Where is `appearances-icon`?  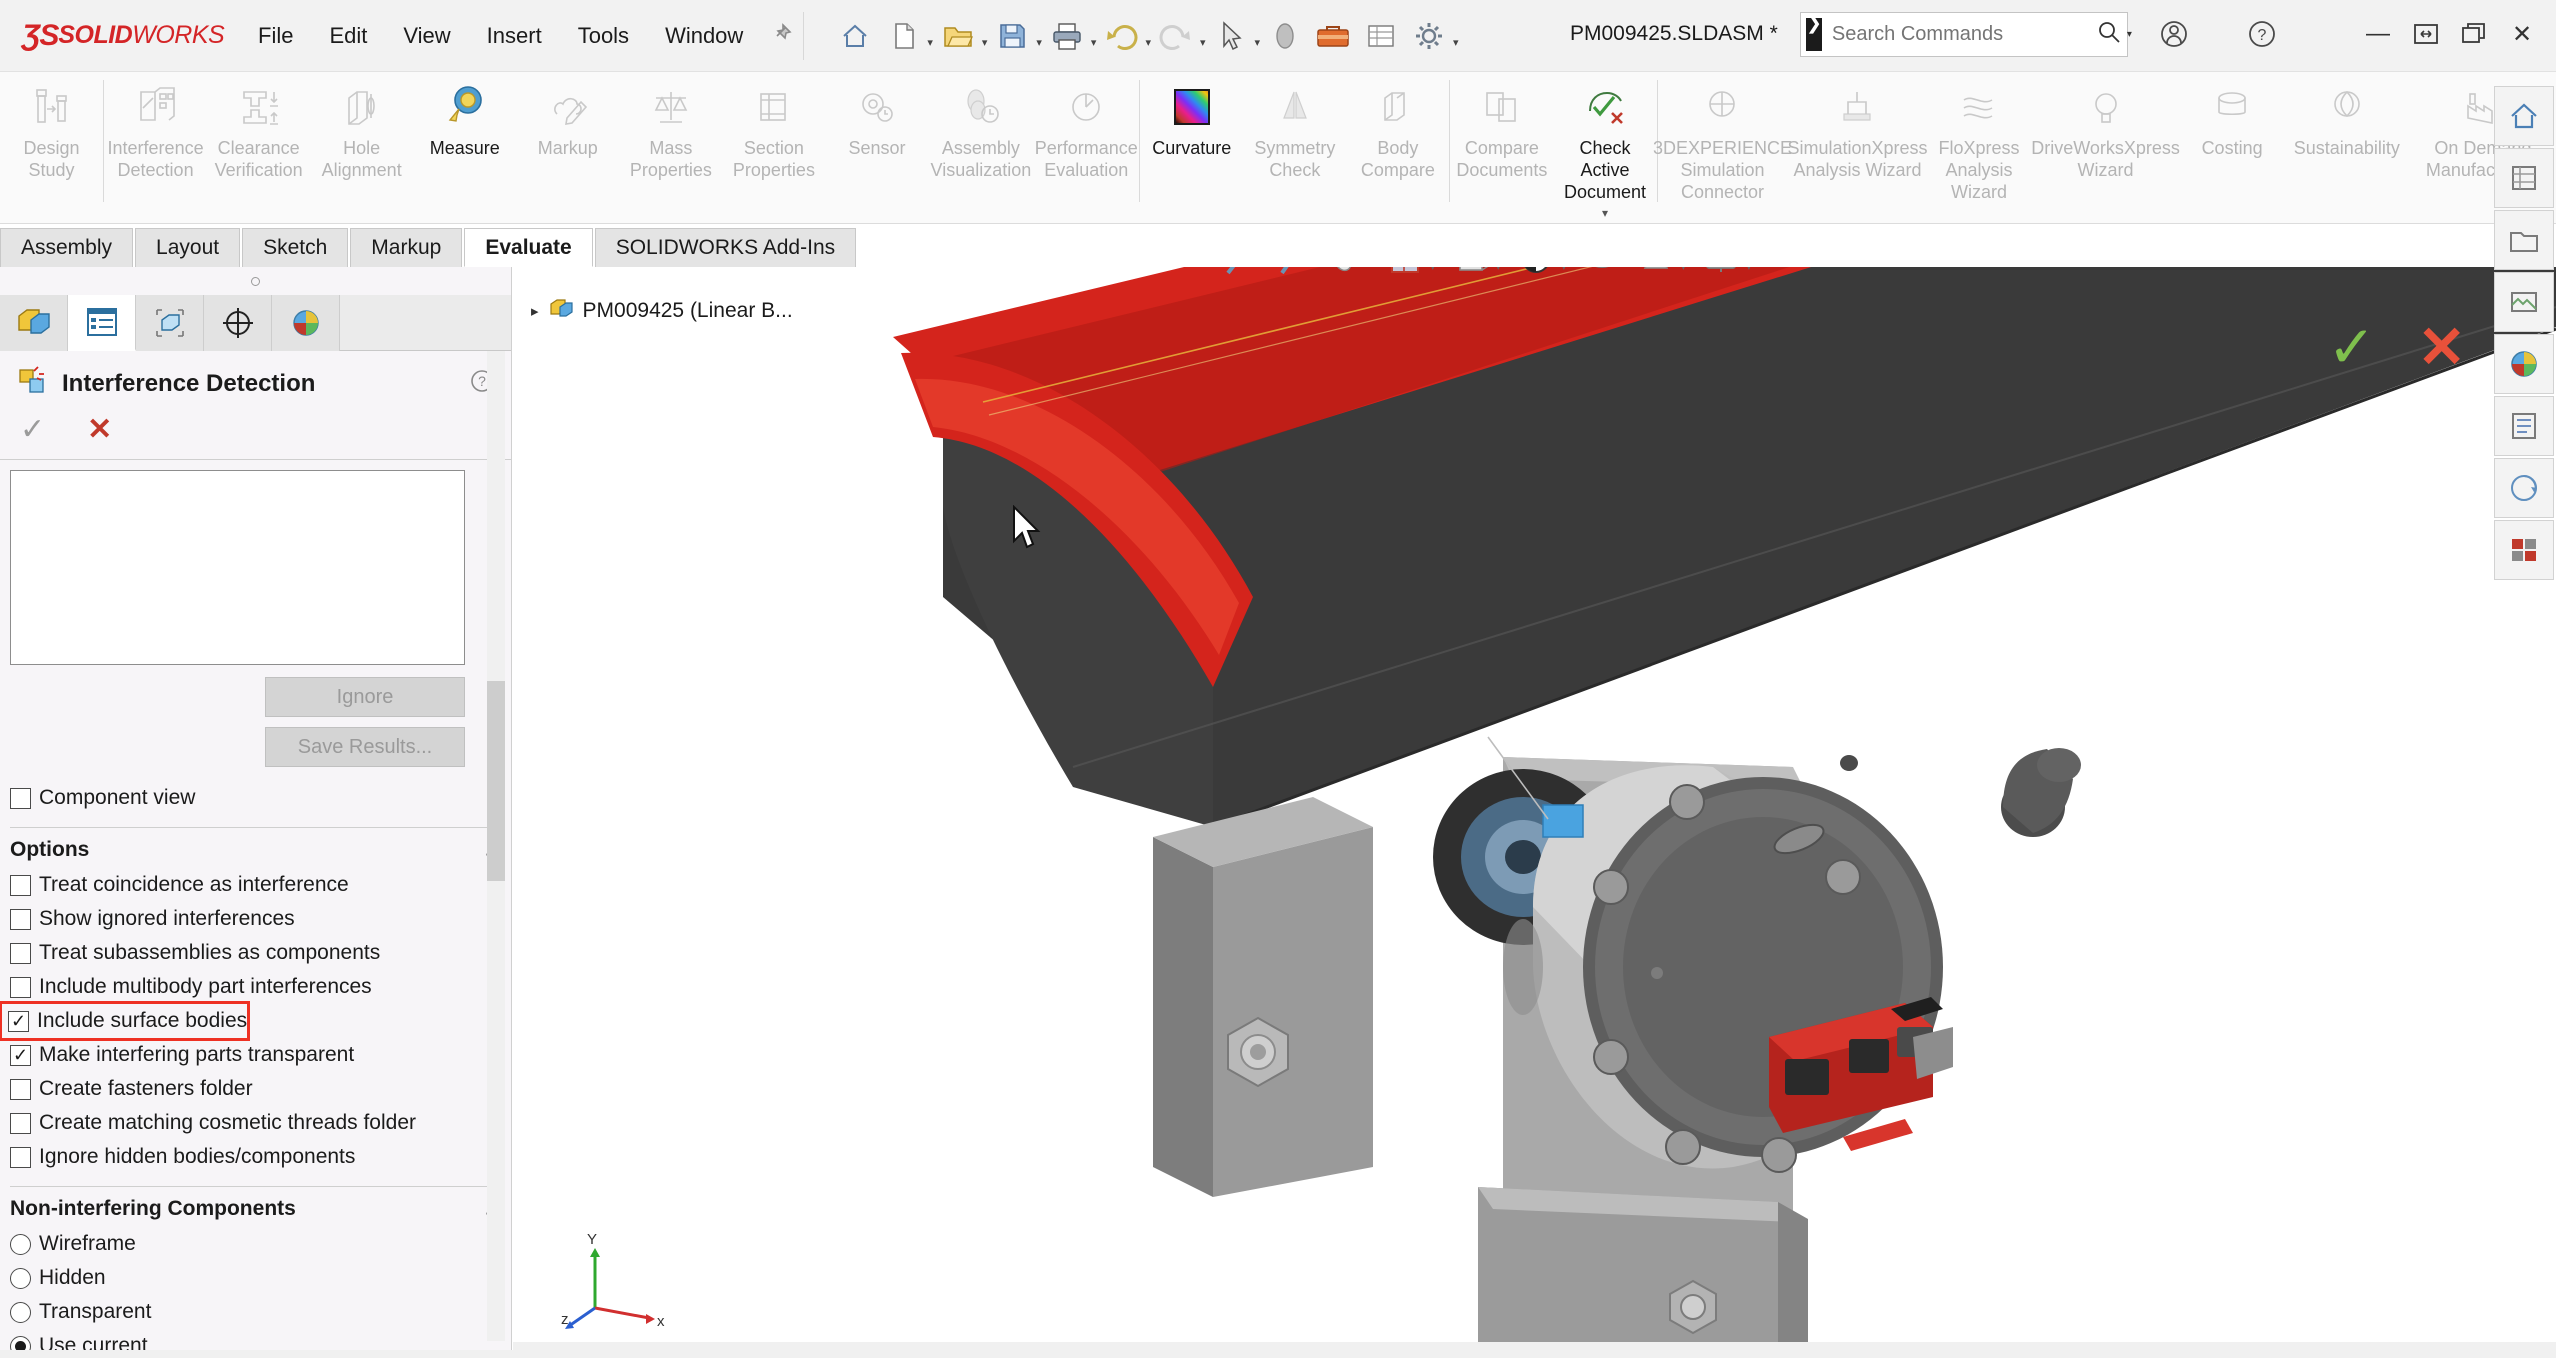
appearances-icon is located at coordinates (1285, 36).